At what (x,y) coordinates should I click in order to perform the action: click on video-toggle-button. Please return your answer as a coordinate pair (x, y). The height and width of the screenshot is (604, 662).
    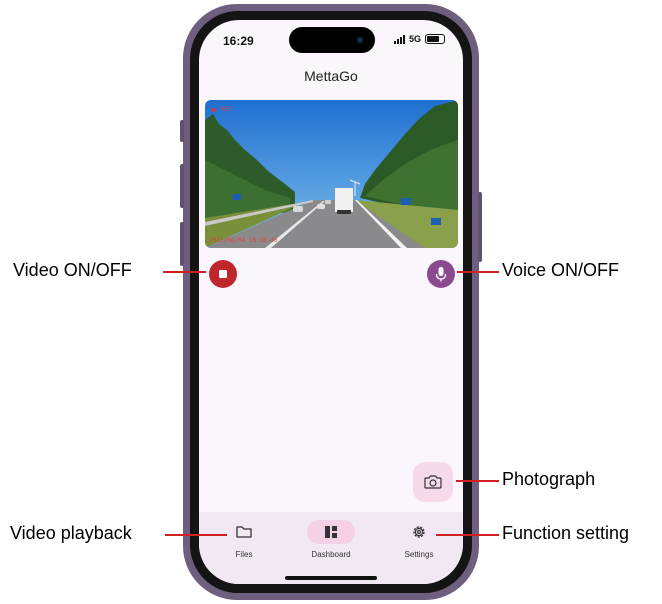
    Looking at the image, I should click on (223, 274).